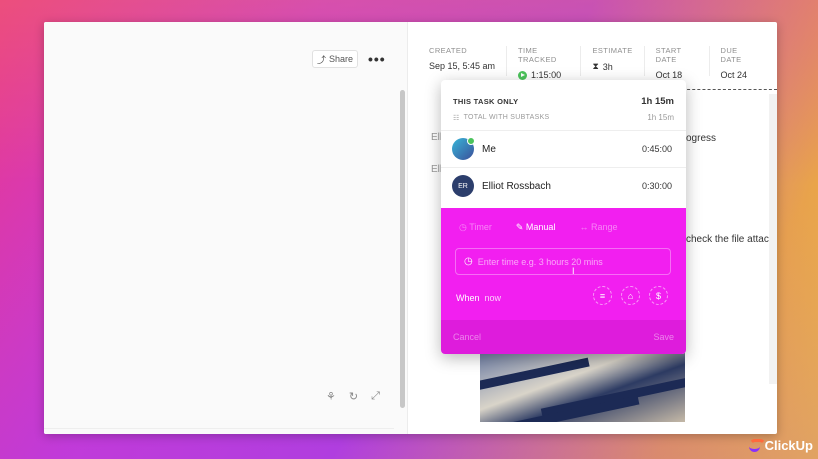 The width and height of the screenshot is (818, 459). I want to click on meta-value: Oct 24, so click(738, 75).